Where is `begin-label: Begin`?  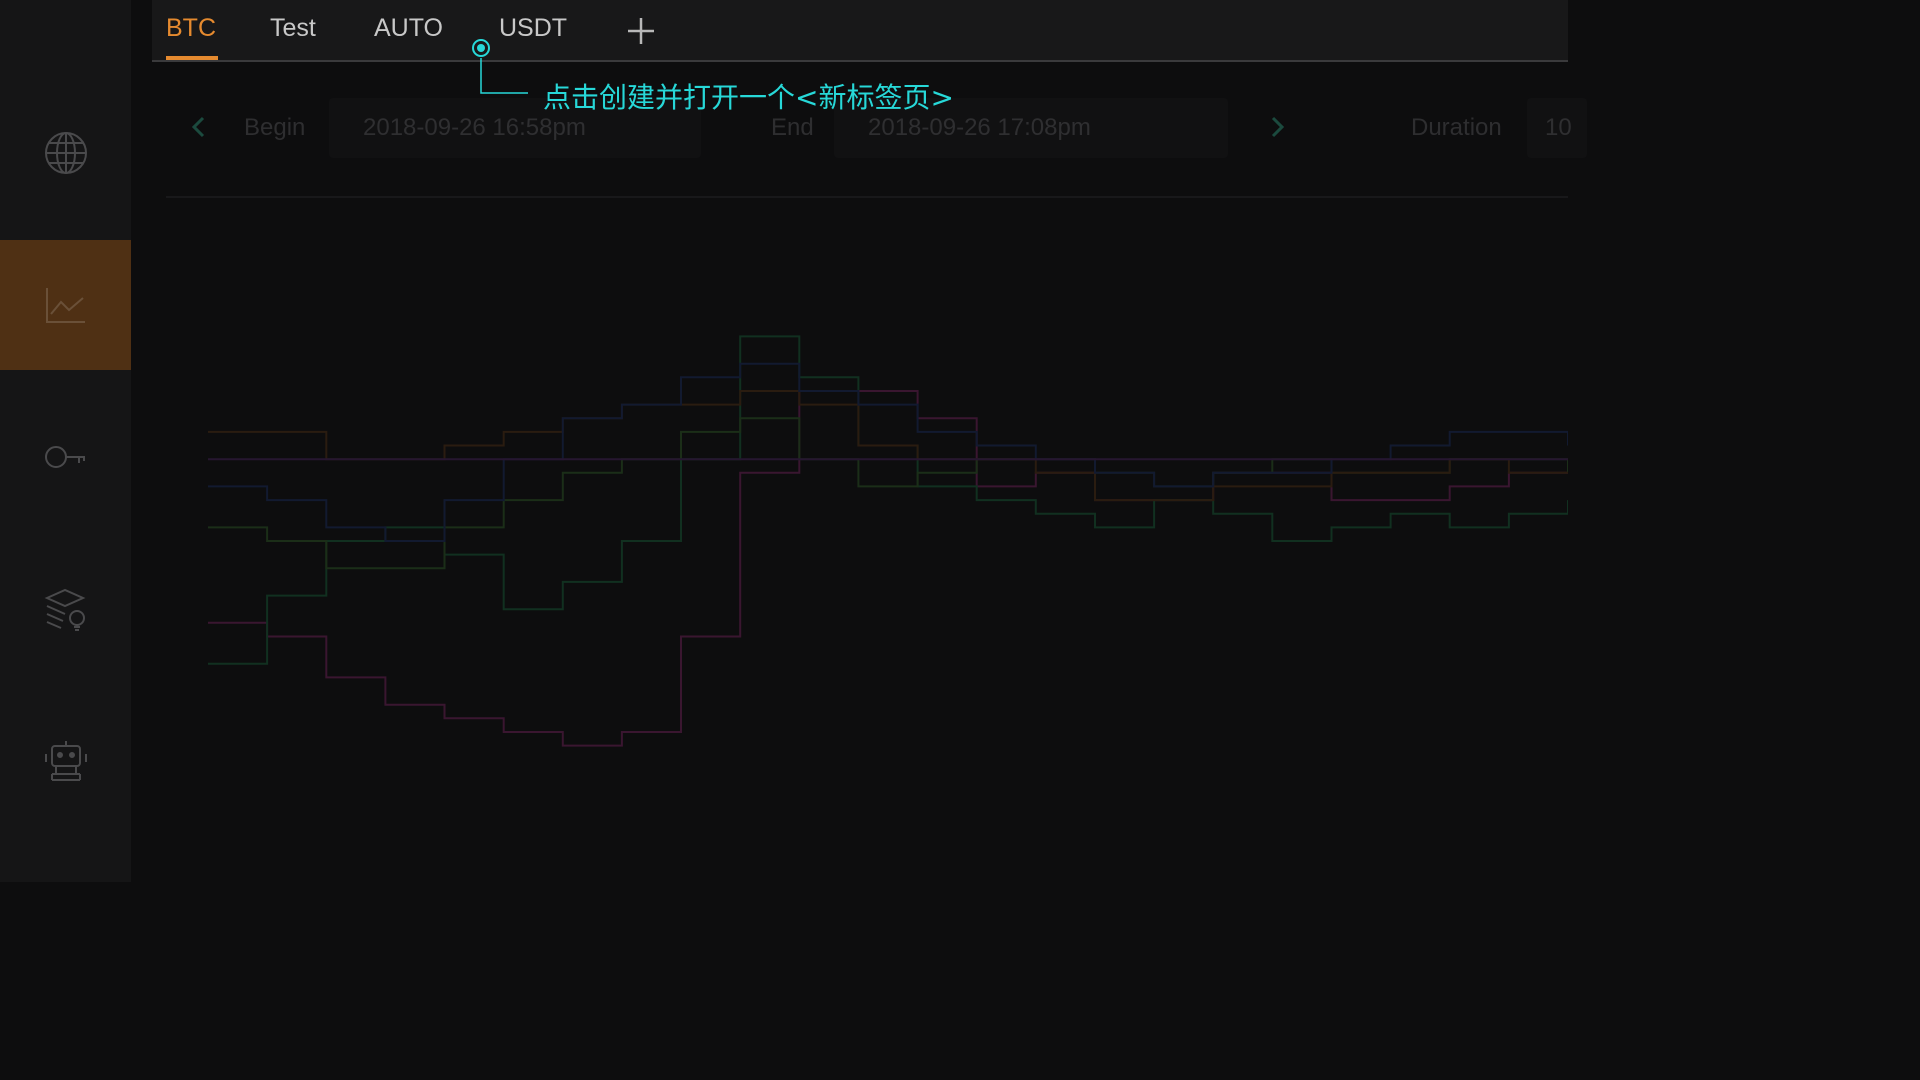 begin-label: Begin is located at coordinates (275, 127).